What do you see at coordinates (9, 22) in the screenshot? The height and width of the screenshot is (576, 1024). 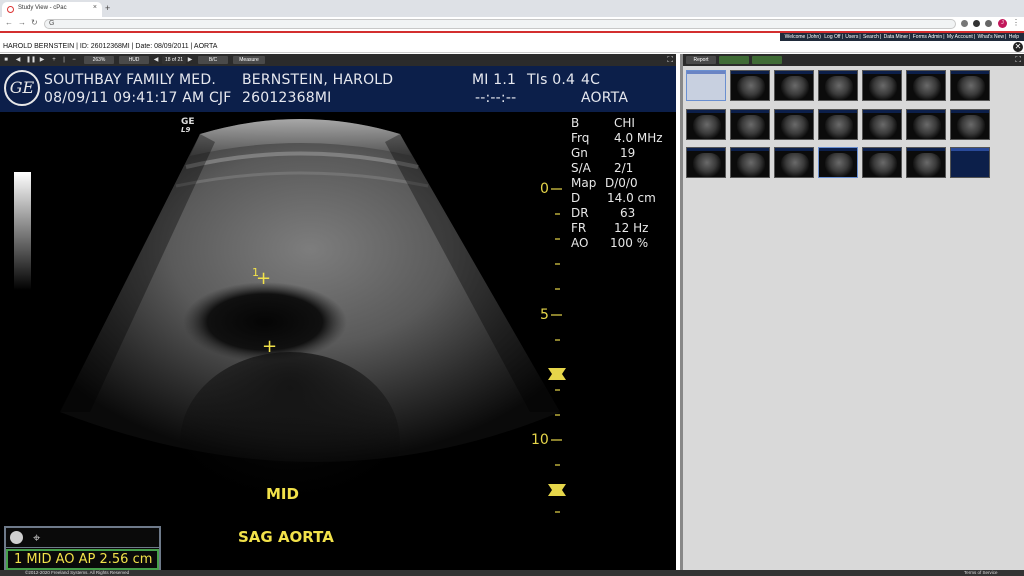 I see `back-icon: ←` at bounding box center [9, 22].